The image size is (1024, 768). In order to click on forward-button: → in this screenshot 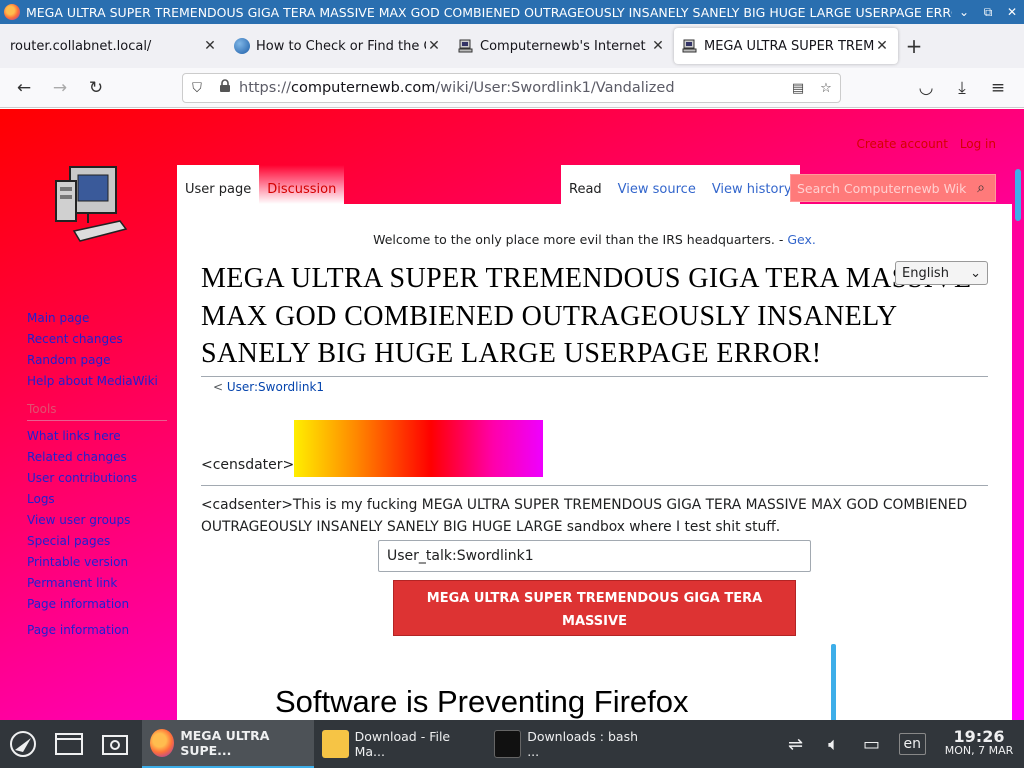, I will do `click(60, 88)`.